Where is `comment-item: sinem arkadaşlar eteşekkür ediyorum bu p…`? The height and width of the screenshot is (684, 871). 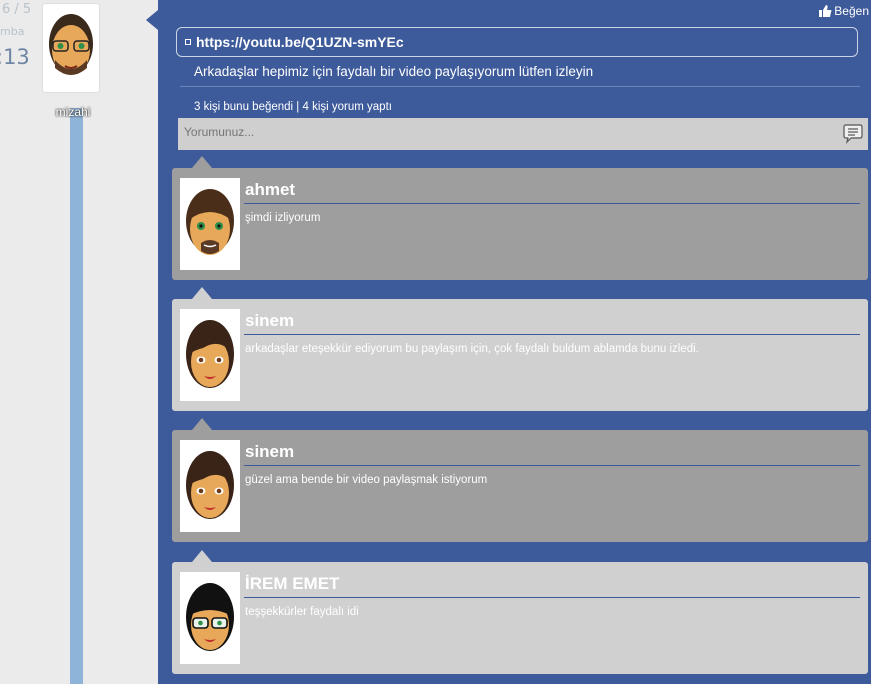 comment-item: sinem arkadaşlar eteşekkür ediyorum bu p… is located at coordinates (520, 349).